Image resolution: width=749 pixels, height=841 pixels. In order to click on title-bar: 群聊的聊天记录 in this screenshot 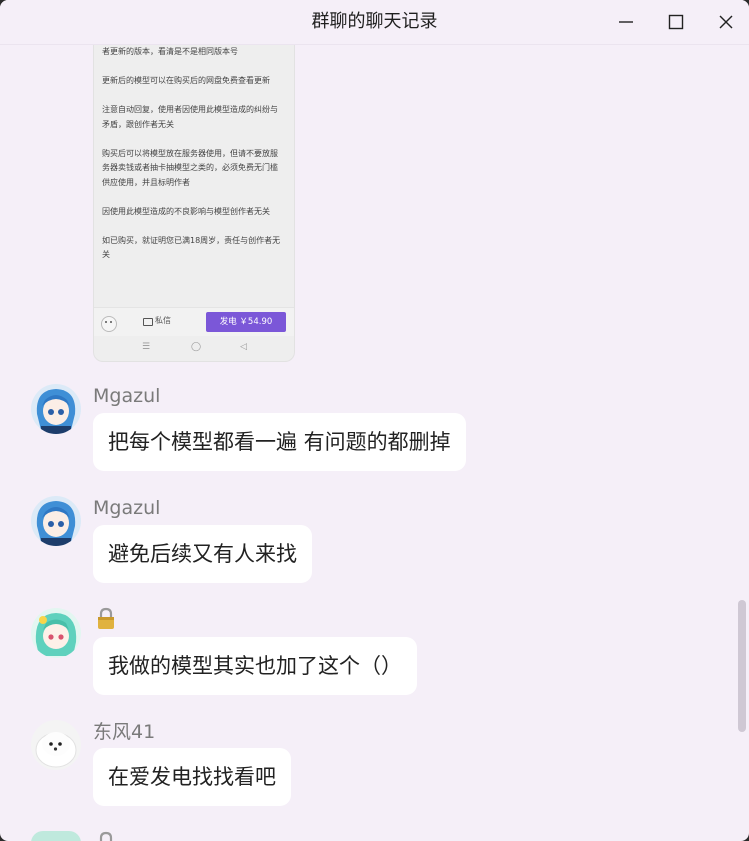, I will do `click(374, 22)`.